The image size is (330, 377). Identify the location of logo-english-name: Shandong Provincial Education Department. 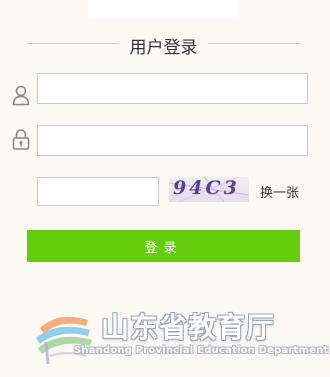
(201, 350).